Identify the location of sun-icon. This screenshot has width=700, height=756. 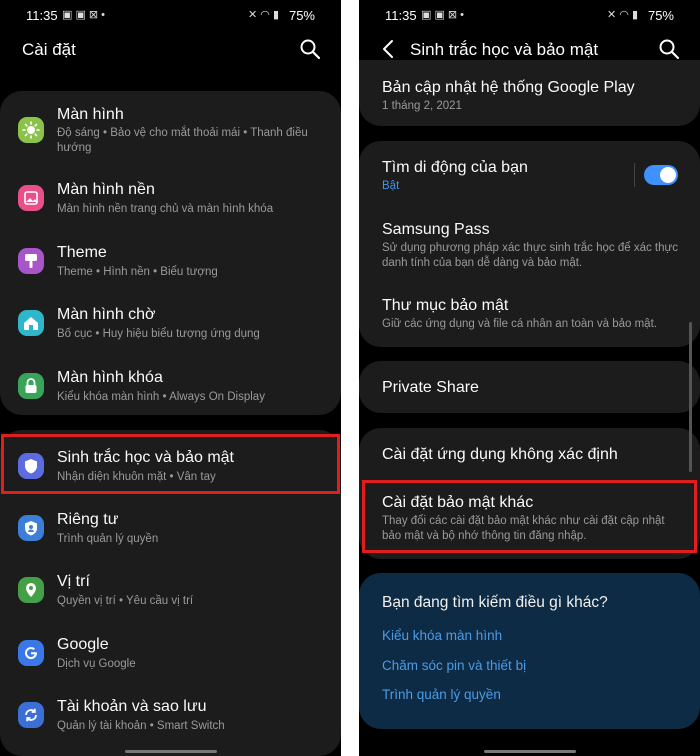
(31, 130).